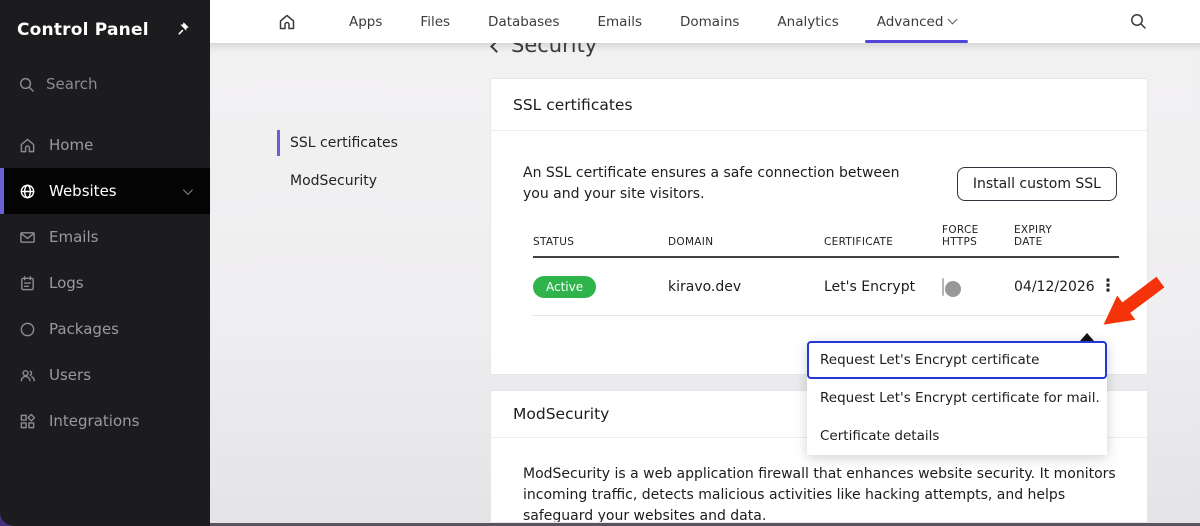 The width and height of the screenshot is (1200, 526). Describe the element at coordinates (620, 21) in the screenshot. I see `tab-emails: Emails` at that location.